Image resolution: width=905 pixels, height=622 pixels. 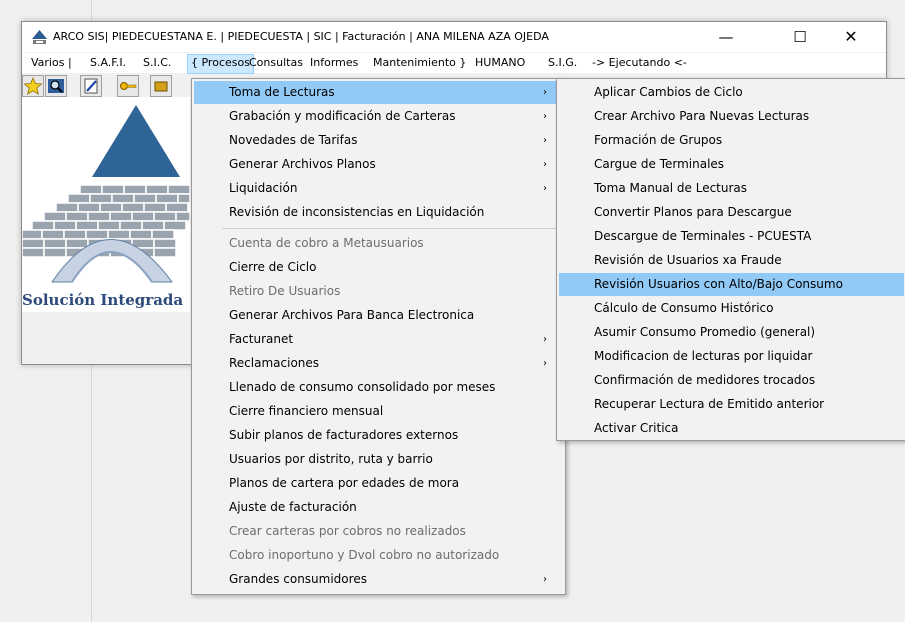 What do you see at coordinates (276, 63) in the screenshot?
I see `menu-consultas: Consultas` at bounding box center [276, 63].